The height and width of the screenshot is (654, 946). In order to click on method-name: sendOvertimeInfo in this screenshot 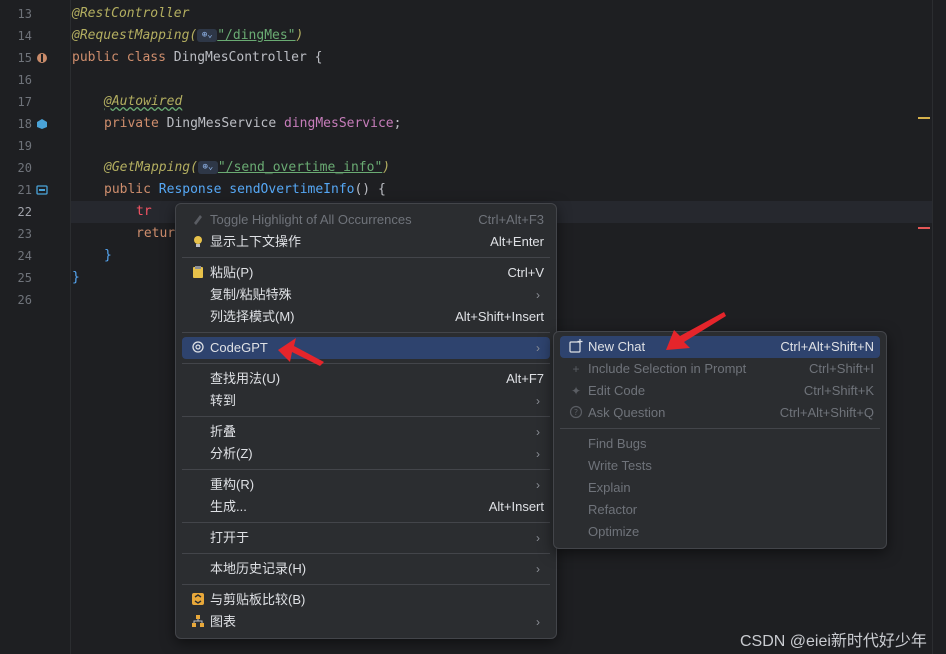, I will do `click(292, 189)`.